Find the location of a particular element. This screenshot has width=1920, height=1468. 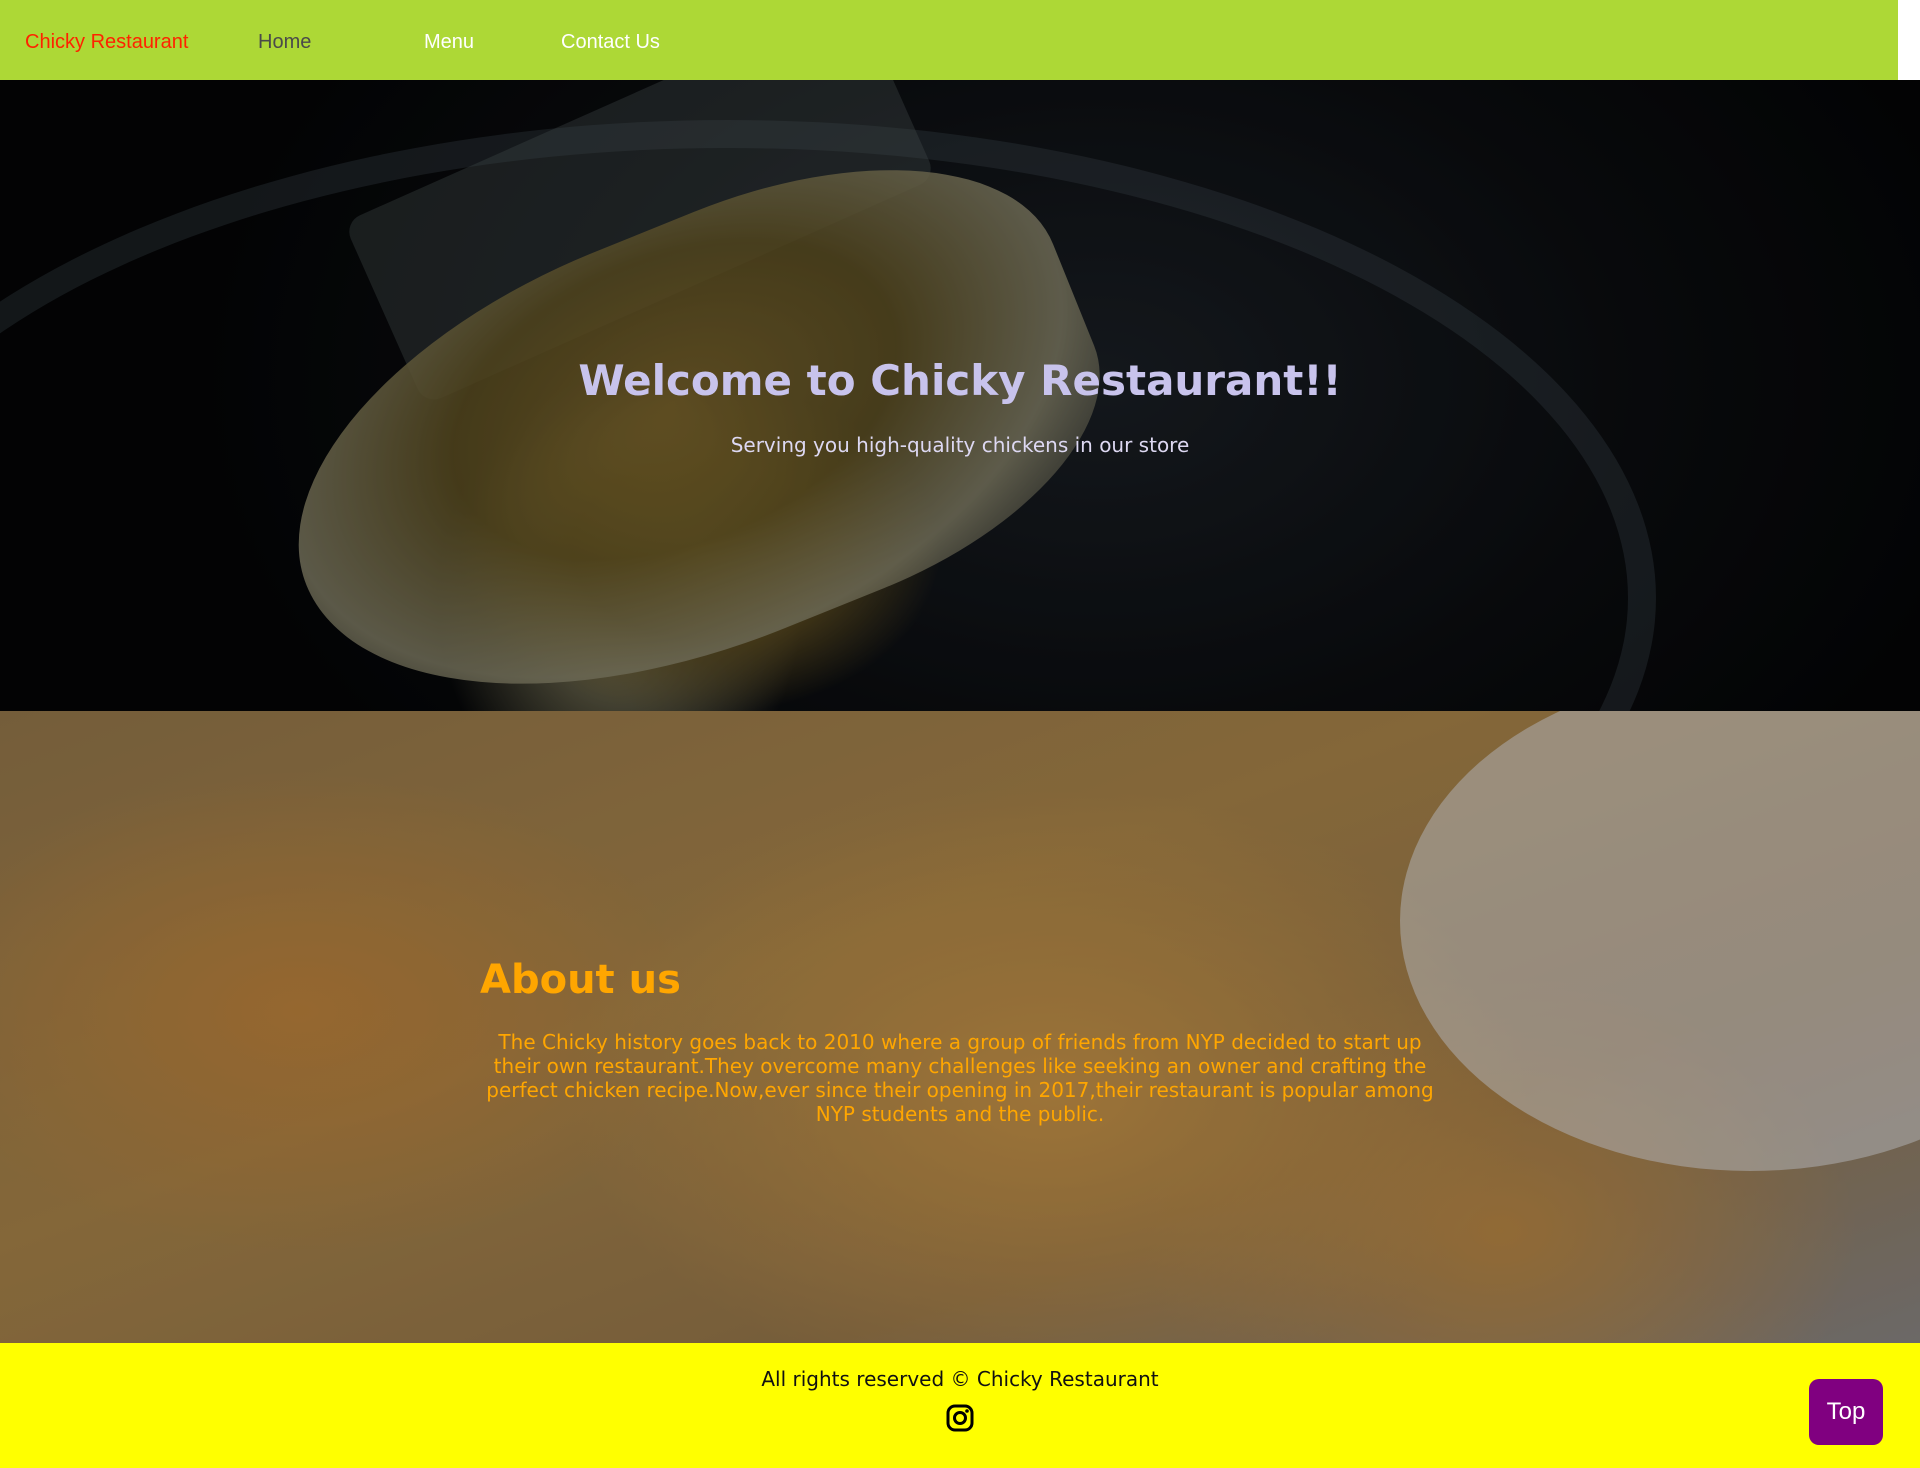

nav-link-home: Home is located at coordinates (284, 42).